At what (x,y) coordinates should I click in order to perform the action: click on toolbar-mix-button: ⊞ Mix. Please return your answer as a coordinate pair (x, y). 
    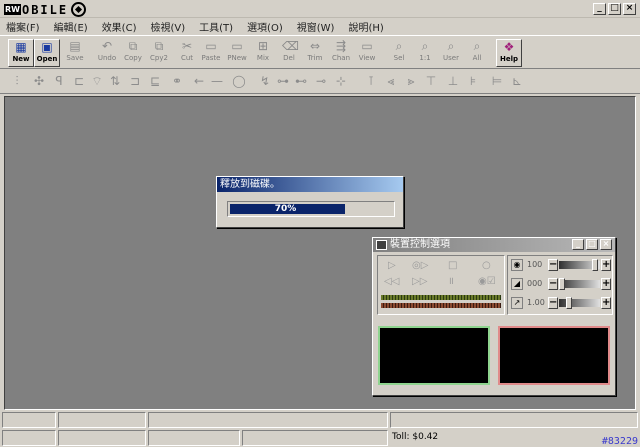
    Looking at the image, I should click on (263, 53).